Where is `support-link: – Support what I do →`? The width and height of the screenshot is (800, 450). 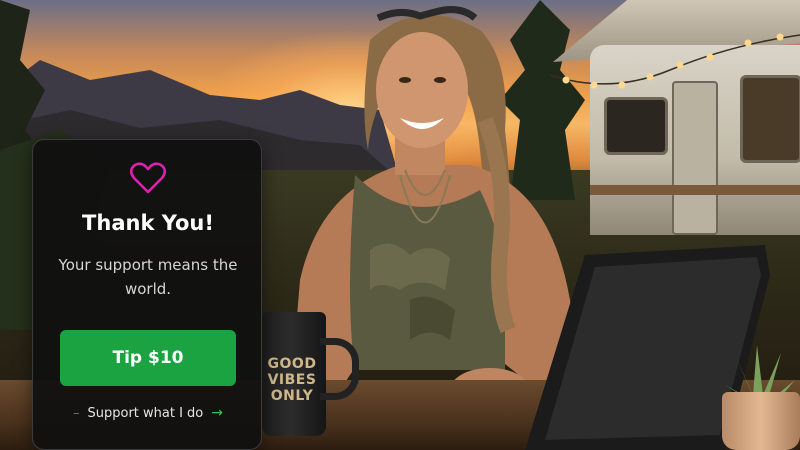
support-link: – Support what I do → is located at coordinates (148, 413).